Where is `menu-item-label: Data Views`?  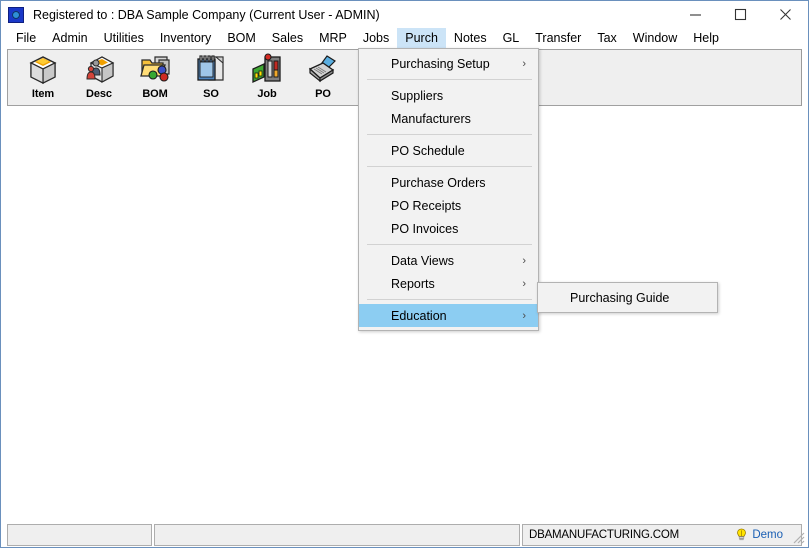 menu-item-label: Data Views is located at coordinates (422, 260).